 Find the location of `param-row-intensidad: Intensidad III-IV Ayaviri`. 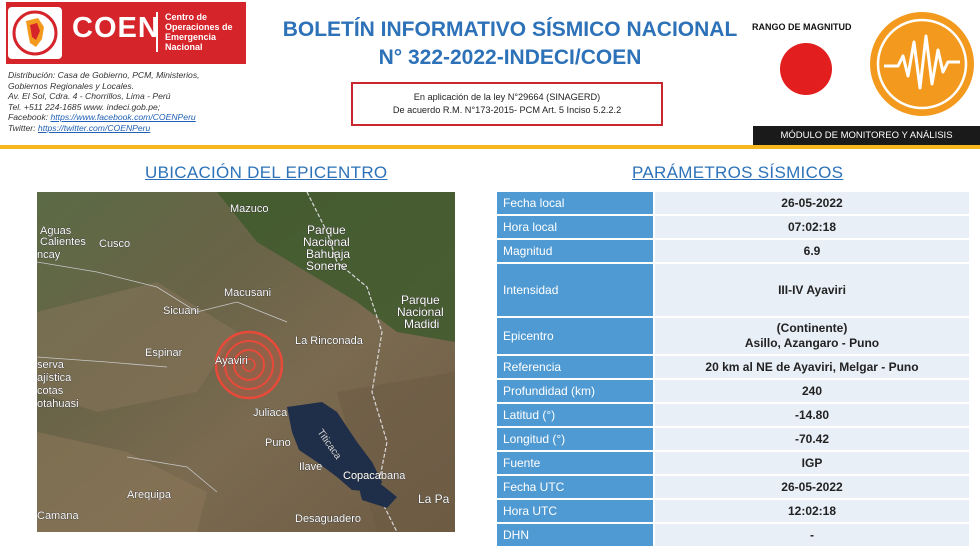

param-row-intensidad: Intensidad III-IV Ayaviri is located at coordinates (733, 290).